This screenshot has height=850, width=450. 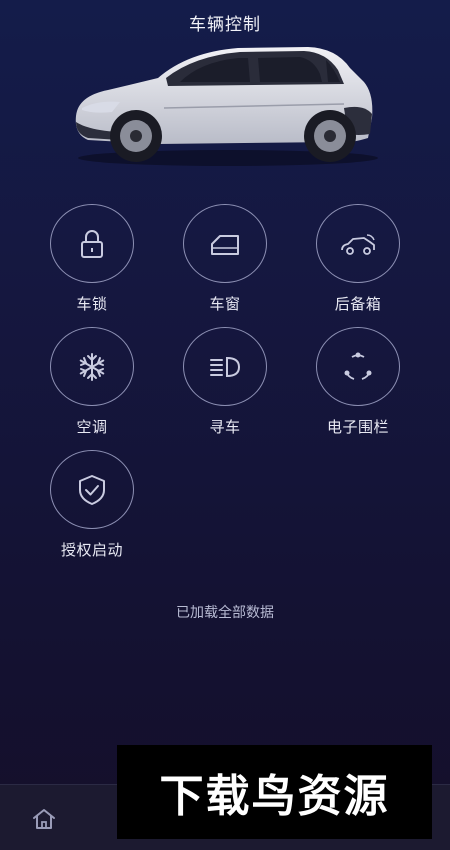 I want to click on trunk-button, so click(x=358, y=243).